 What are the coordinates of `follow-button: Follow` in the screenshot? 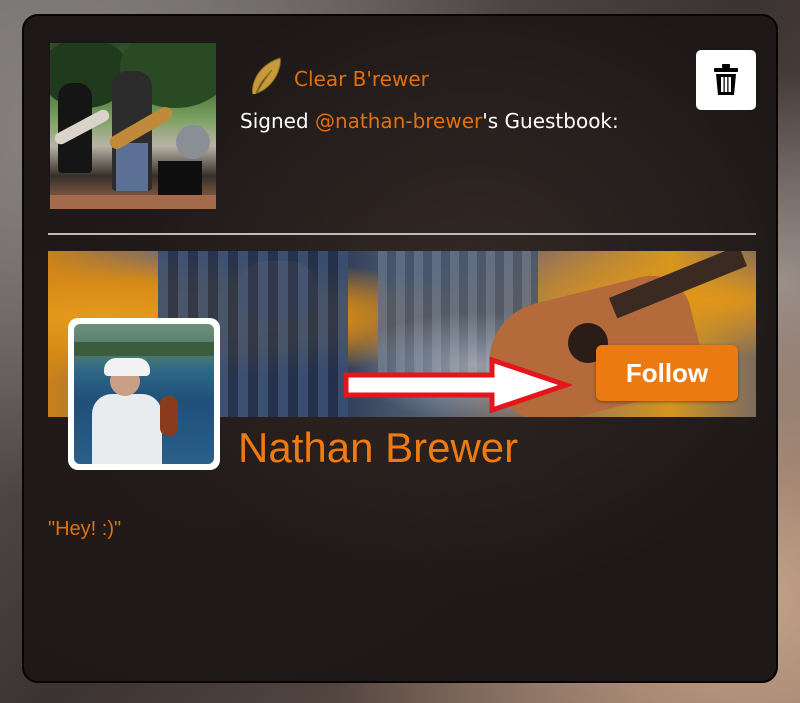 It's located at (667, 373).